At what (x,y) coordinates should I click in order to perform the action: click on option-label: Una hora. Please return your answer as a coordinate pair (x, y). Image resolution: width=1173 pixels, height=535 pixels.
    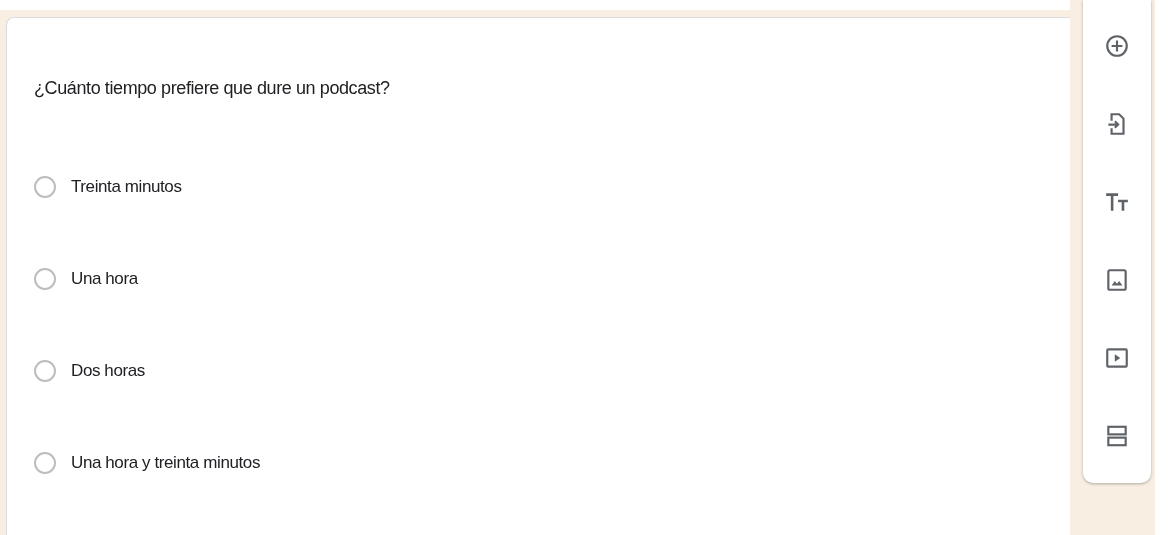
    Looking at the image, I should click on (104, 279).